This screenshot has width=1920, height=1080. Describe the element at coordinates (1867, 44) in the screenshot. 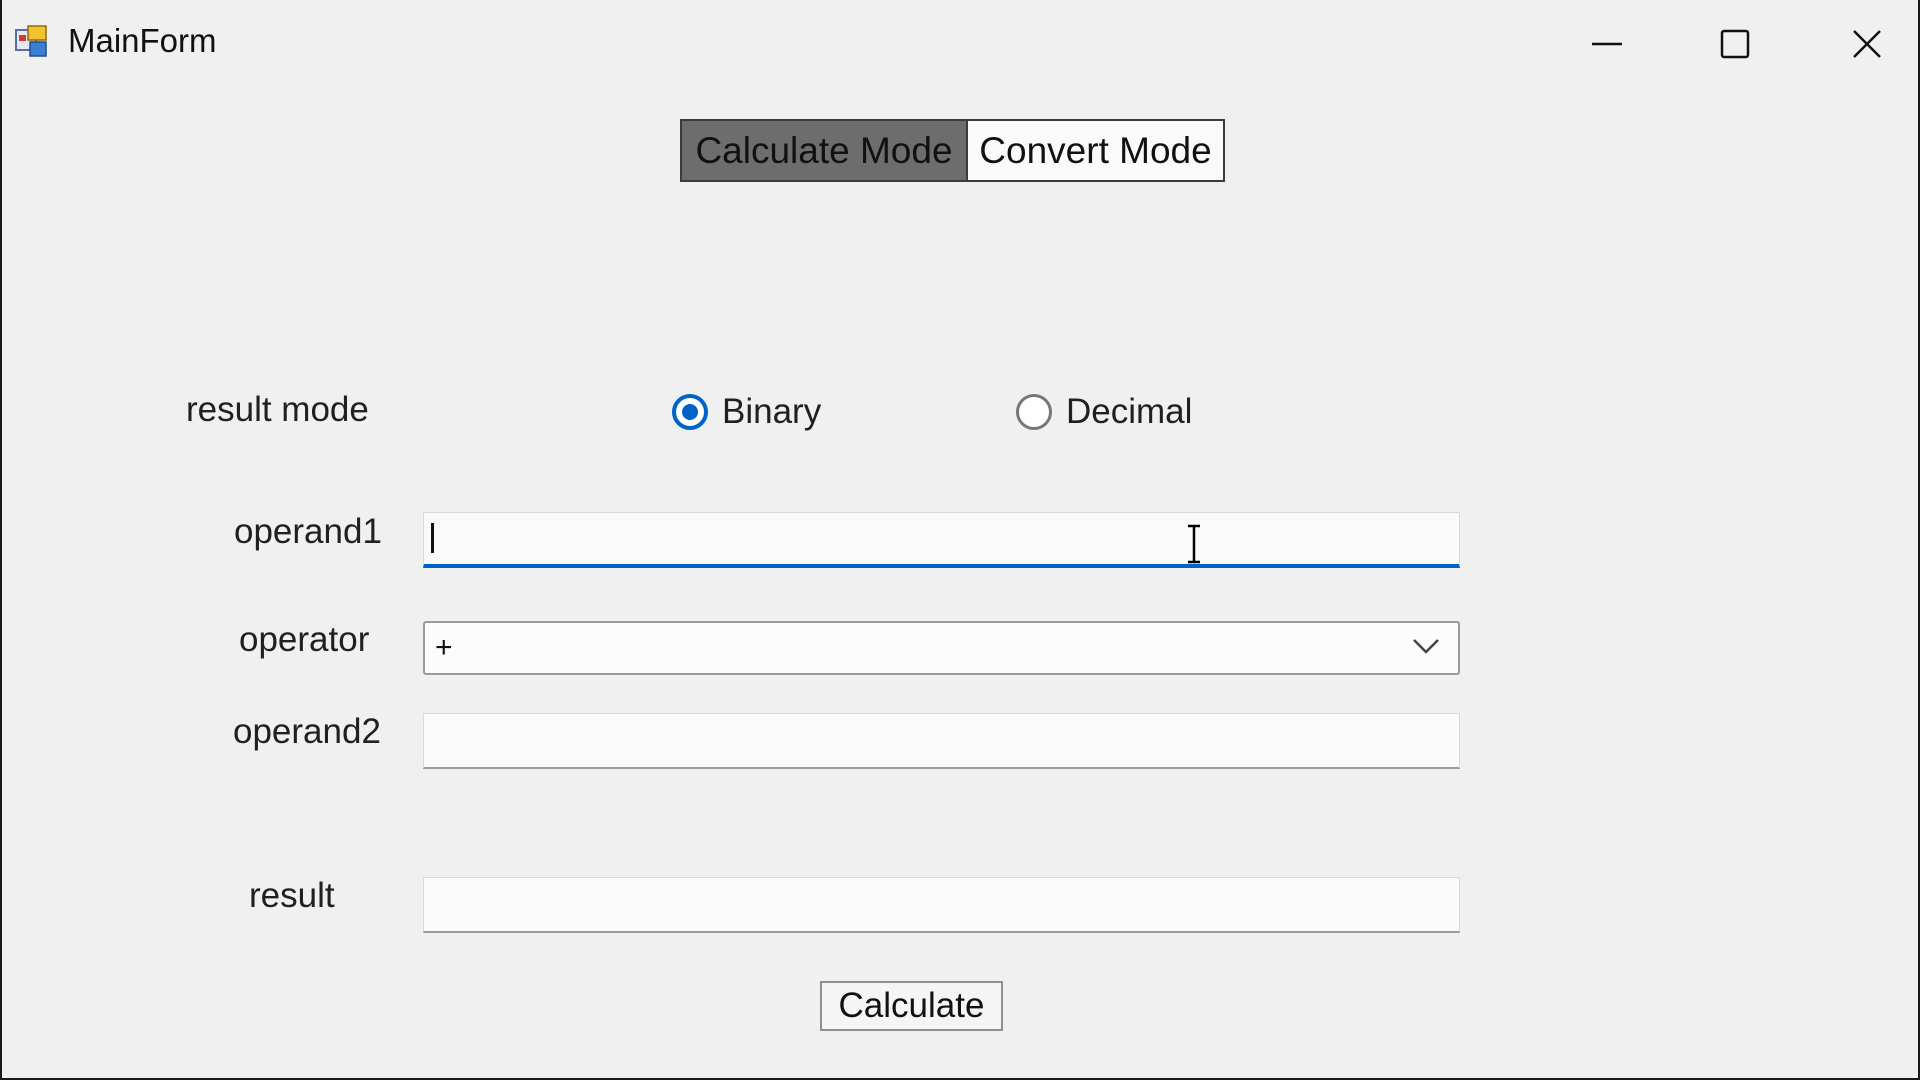

I see `close-icon` at that location.